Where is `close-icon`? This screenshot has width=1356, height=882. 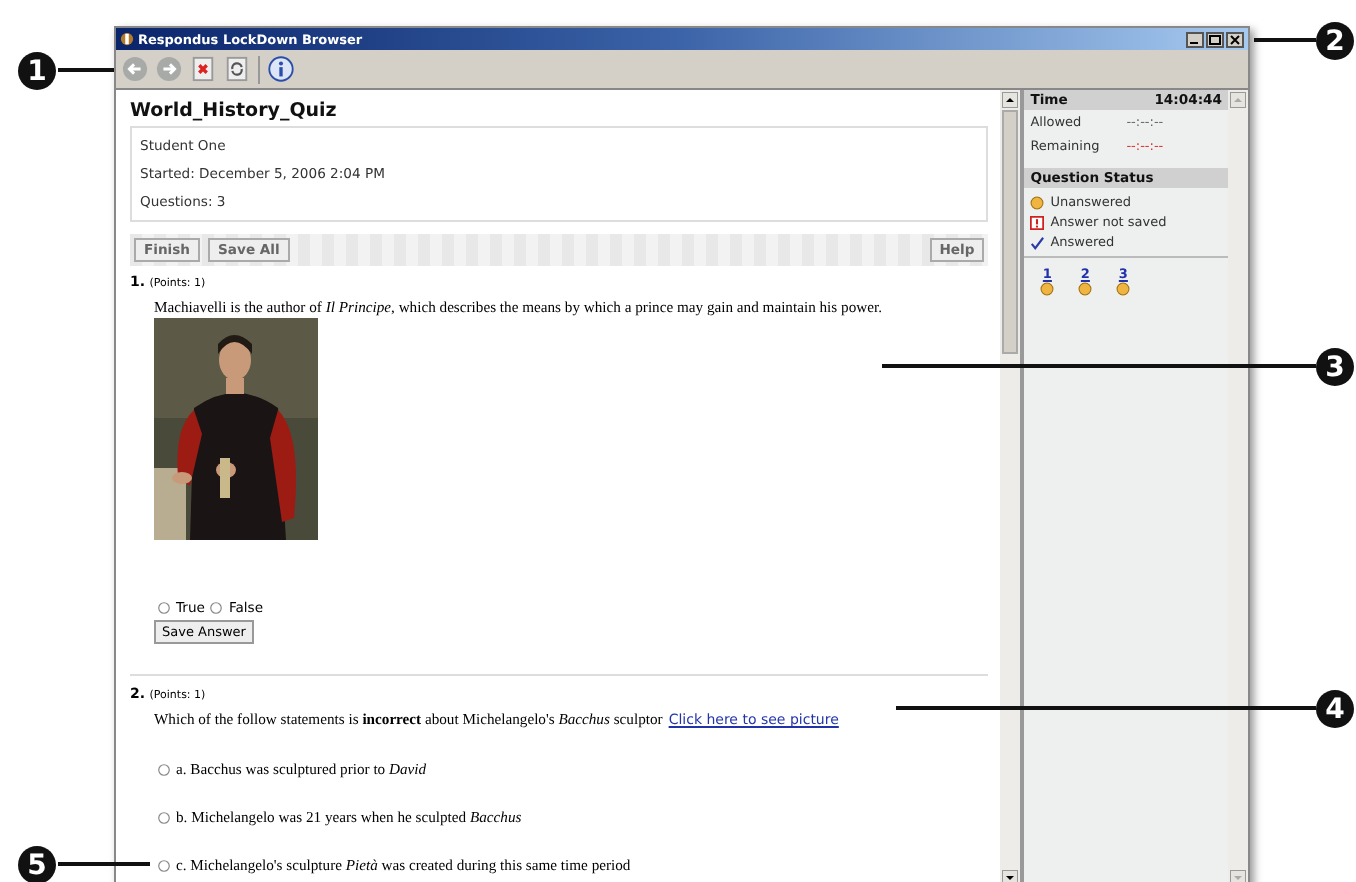
close-icon is located at coordinates (1235, 39).